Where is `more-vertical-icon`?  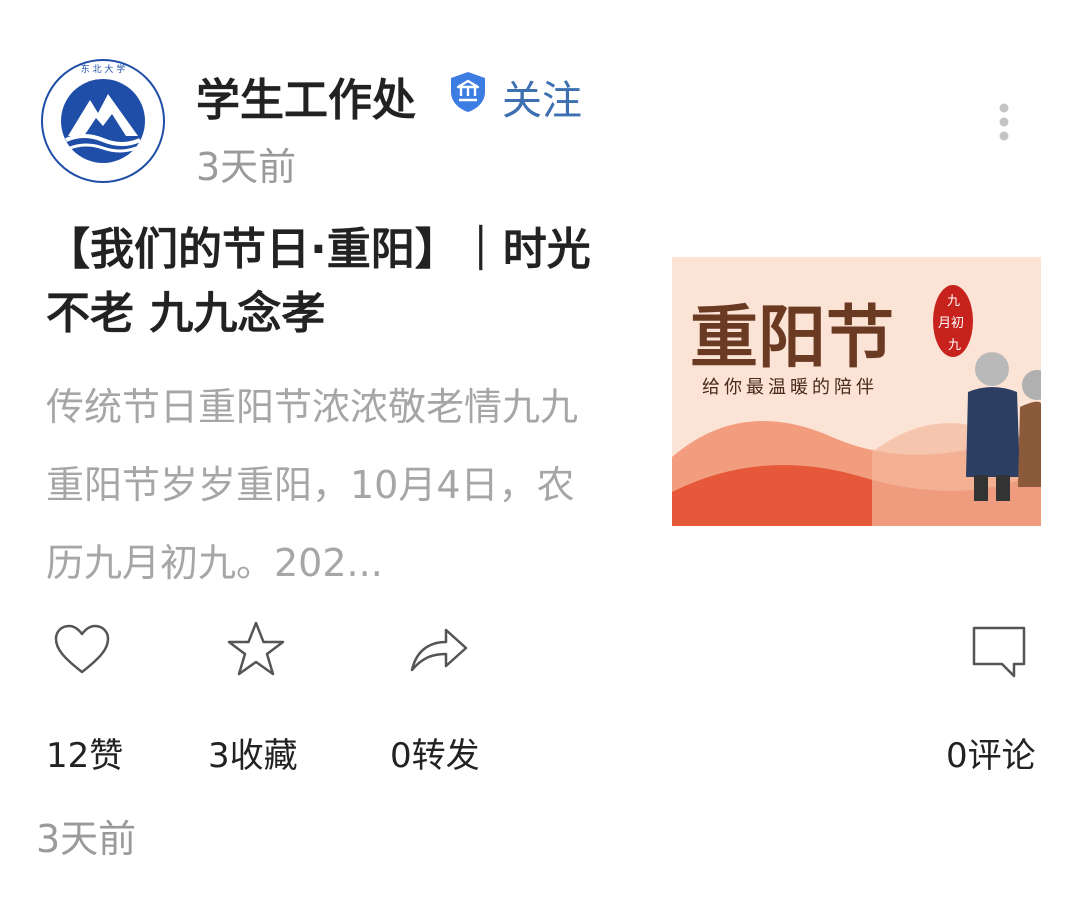
more-vertical-icon is located at coordinates (1004, 122).